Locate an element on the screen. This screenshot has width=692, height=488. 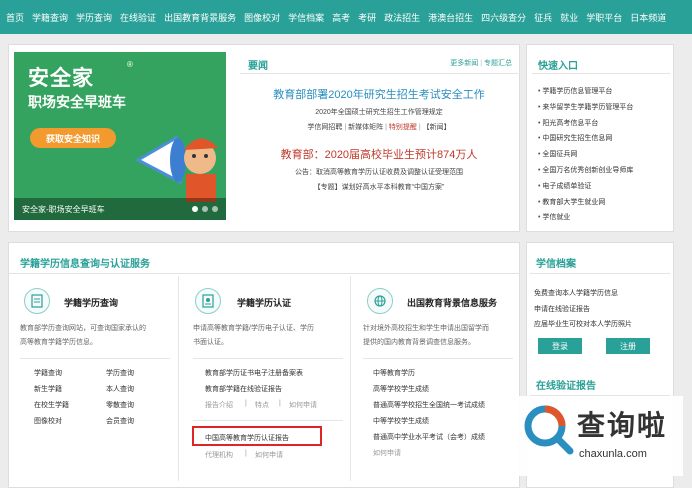
casual-query-link: 零散查询 is located at coordinates (120, 405).